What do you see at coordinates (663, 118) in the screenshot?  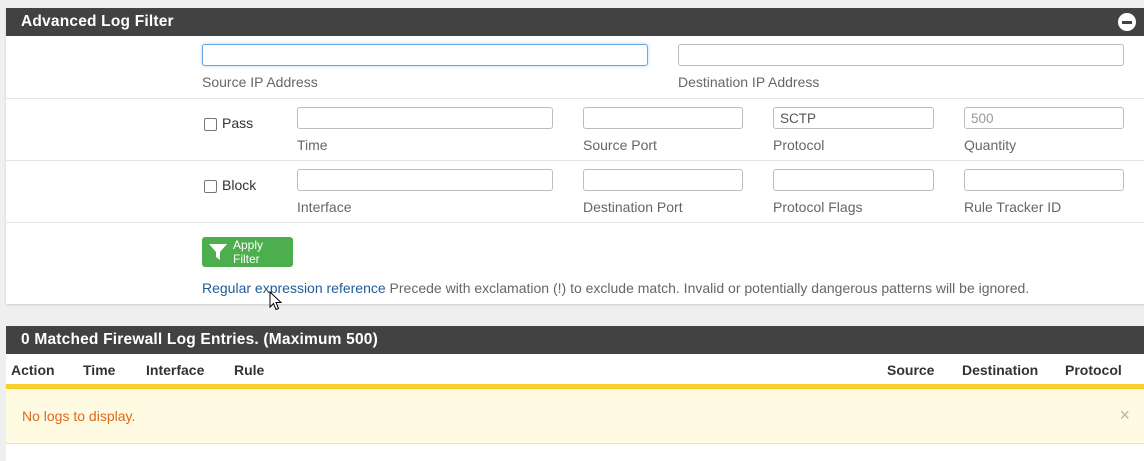 I see `source-port-input` at bounding box center [663, 118].